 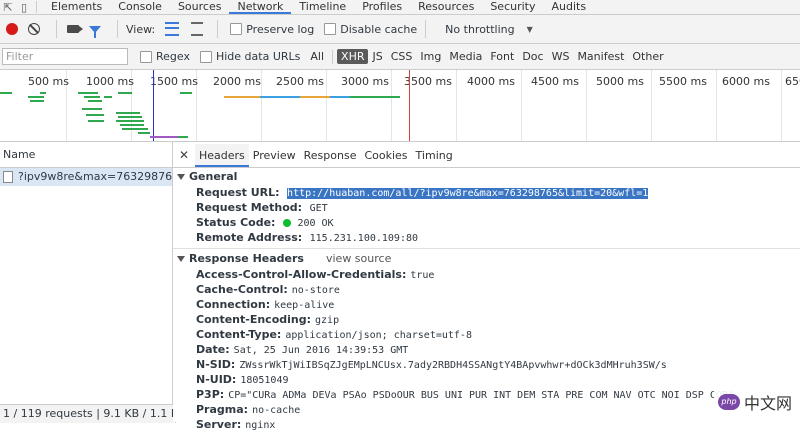 I want to click on filter-all: All, so click(x=317, y=56).